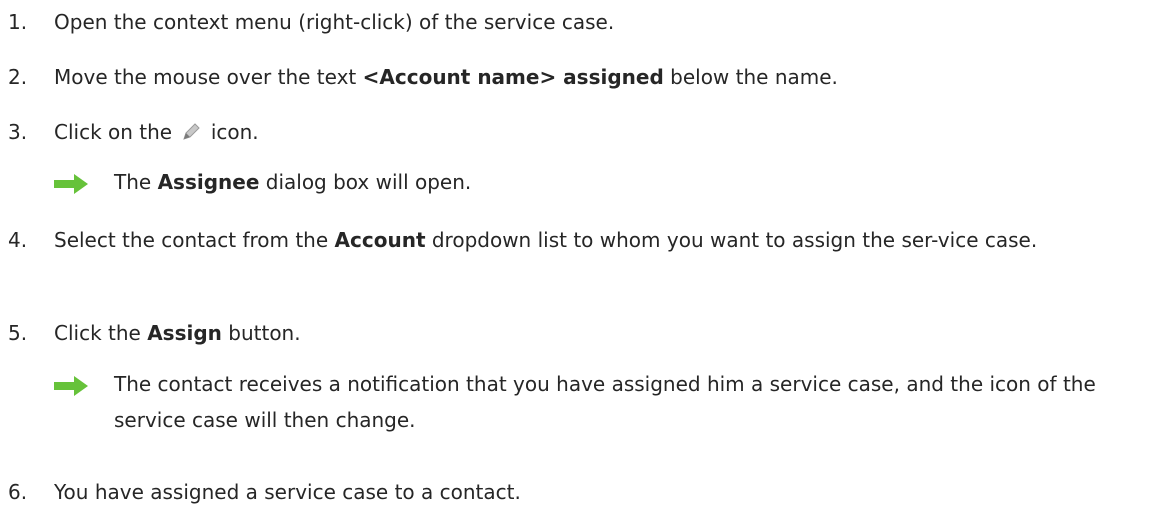 This screenshot has height=524, width=1154. What do you see at coordinates (208, 77) in the screenshot?
I see `step-text-pre: Move the mouse over the text` at bounding box center [208, 77].